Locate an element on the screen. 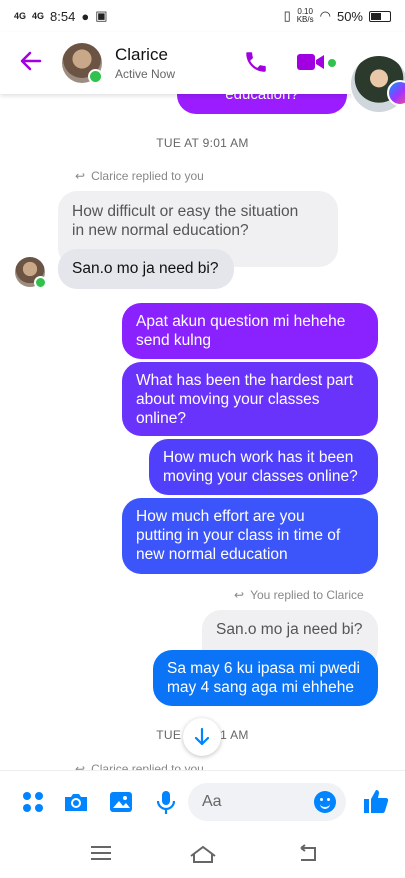 The image size is (405, 878). contact-status: Active Now is located at coordinates (145, 74).